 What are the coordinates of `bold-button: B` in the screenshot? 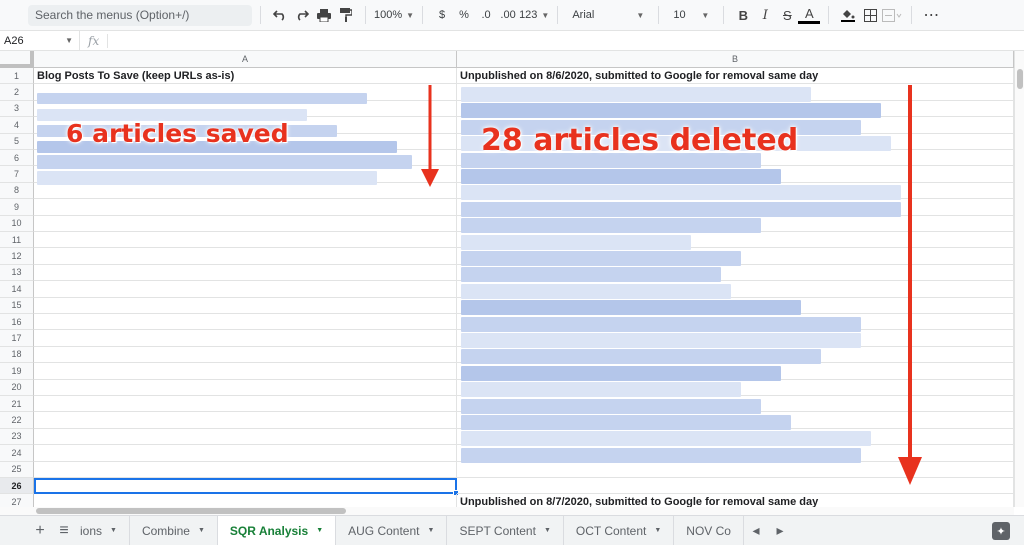 It's located at (743, 15).